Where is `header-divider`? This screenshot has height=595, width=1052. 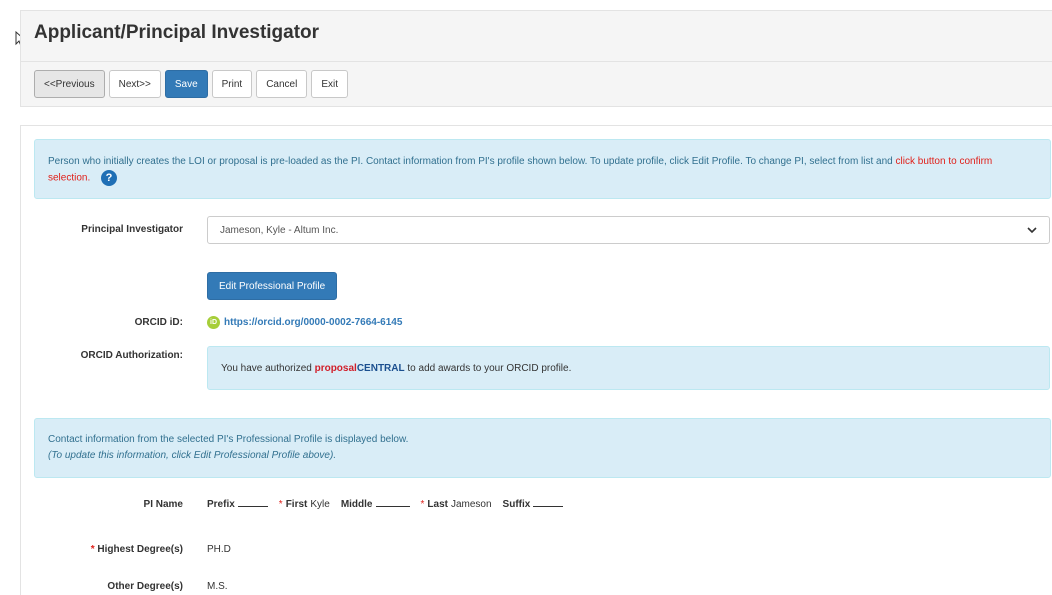 header-divider is located at coordinates (536, 61).